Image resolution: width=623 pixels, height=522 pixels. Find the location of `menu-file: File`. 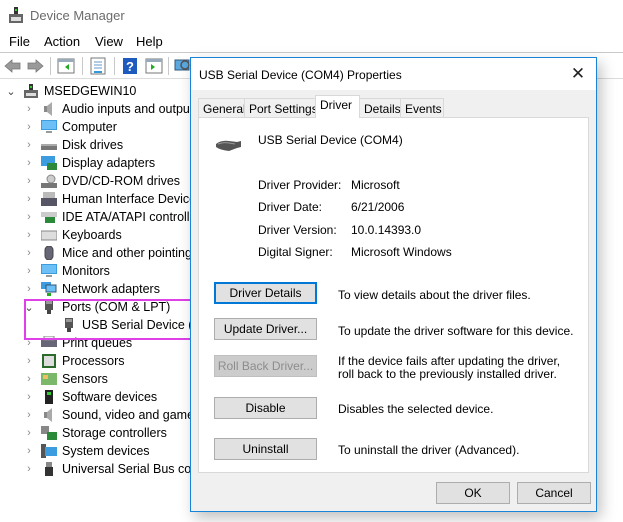

menu-file: File is located at coordinates (19, 41).